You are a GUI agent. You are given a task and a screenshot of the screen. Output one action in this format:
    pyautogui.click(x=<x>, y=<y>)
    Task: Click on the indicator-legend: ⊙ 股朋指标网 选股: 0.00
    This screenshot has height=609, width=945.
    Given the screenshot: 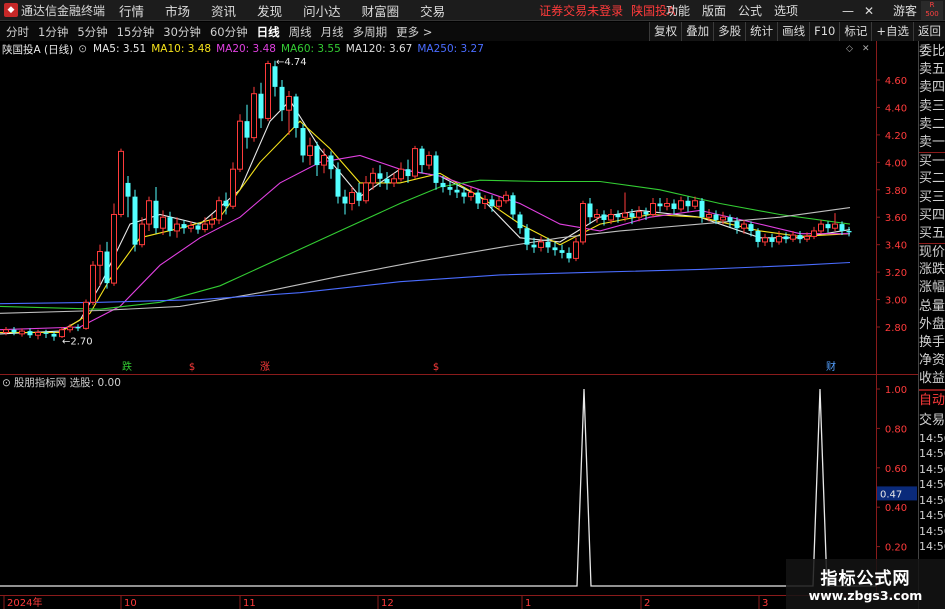 What is the action you would take?
    pyautogui.click(x=61, y=383)
    